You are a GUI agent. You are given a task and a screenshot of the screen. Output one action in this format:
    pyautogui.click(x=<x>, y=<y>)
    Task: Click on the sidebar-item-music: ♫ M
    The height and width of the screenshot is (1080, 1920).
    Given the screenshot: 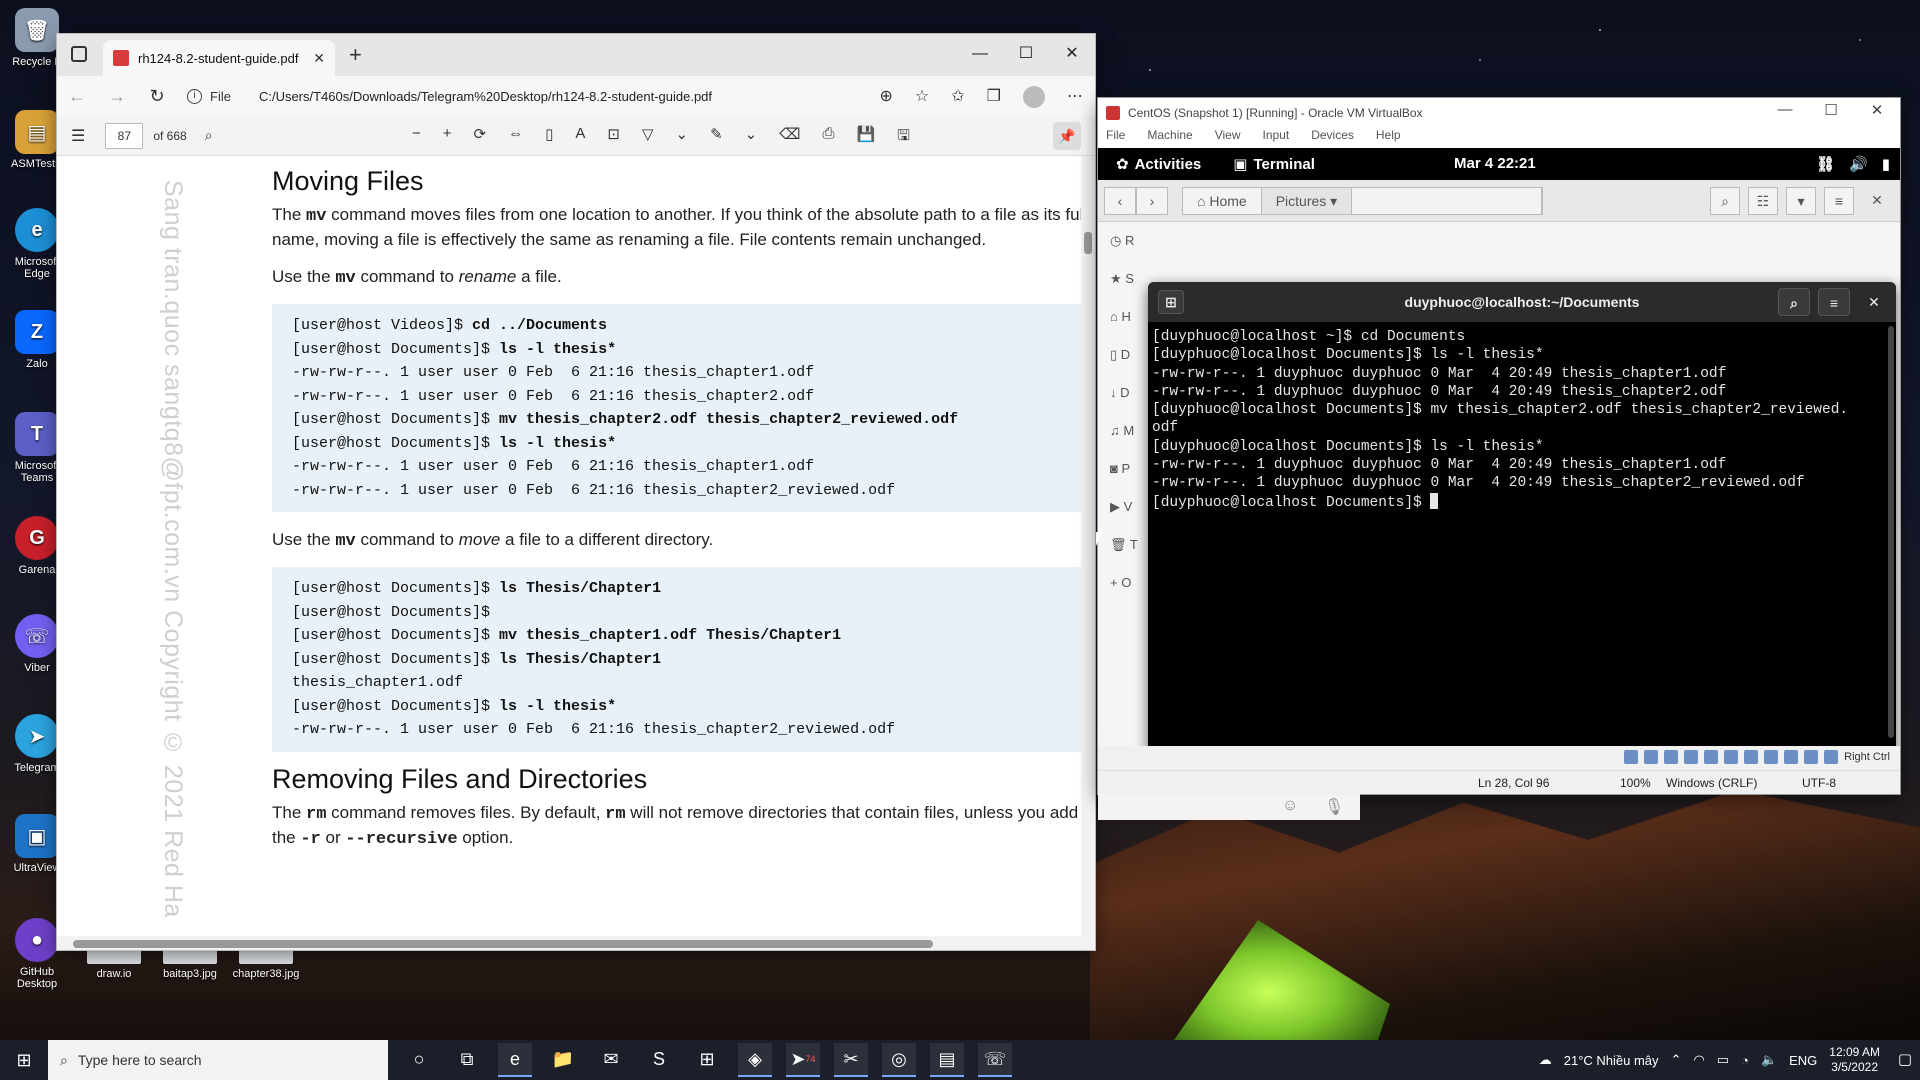 What is the action you would take?
    pyautogui.click(x=1122, y=431)
    